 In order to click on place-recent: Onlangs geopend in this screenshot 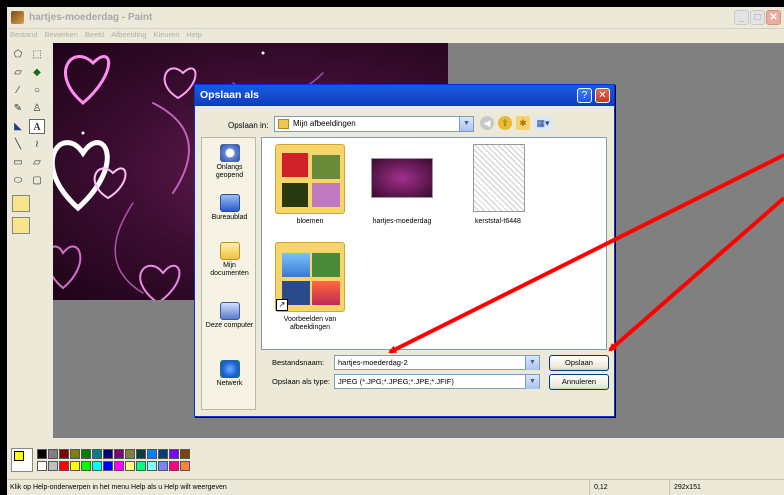, I will do `click(229, 162)`.